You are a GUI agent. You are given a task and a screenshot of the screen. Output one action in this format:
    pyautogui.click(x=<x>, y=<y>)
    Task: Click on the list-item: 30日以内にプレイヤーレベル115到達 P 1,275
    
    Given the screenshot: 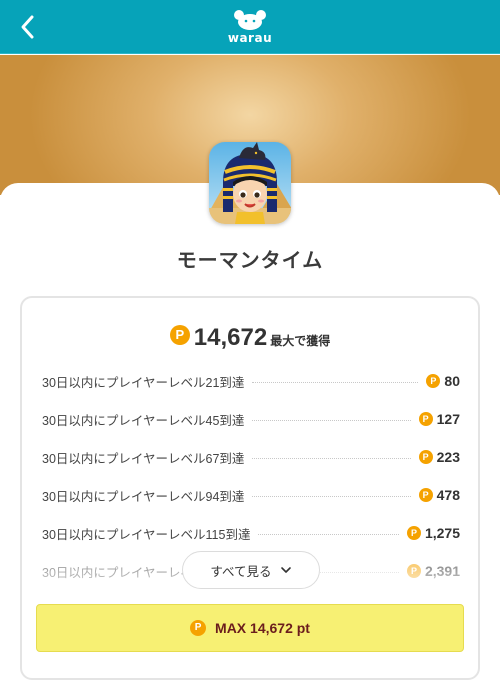 What is the action you would take?
    pyautogui.click(x=251, y=533)
    